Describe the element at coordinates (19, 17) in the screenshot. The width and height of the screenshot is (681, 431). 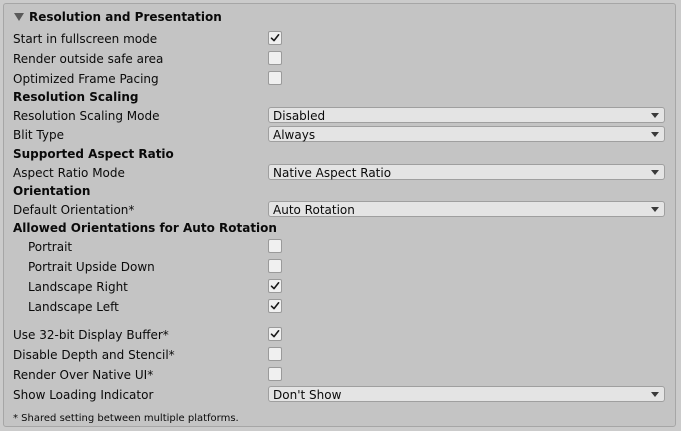
I see `foldout-triangle-icon` at that location.